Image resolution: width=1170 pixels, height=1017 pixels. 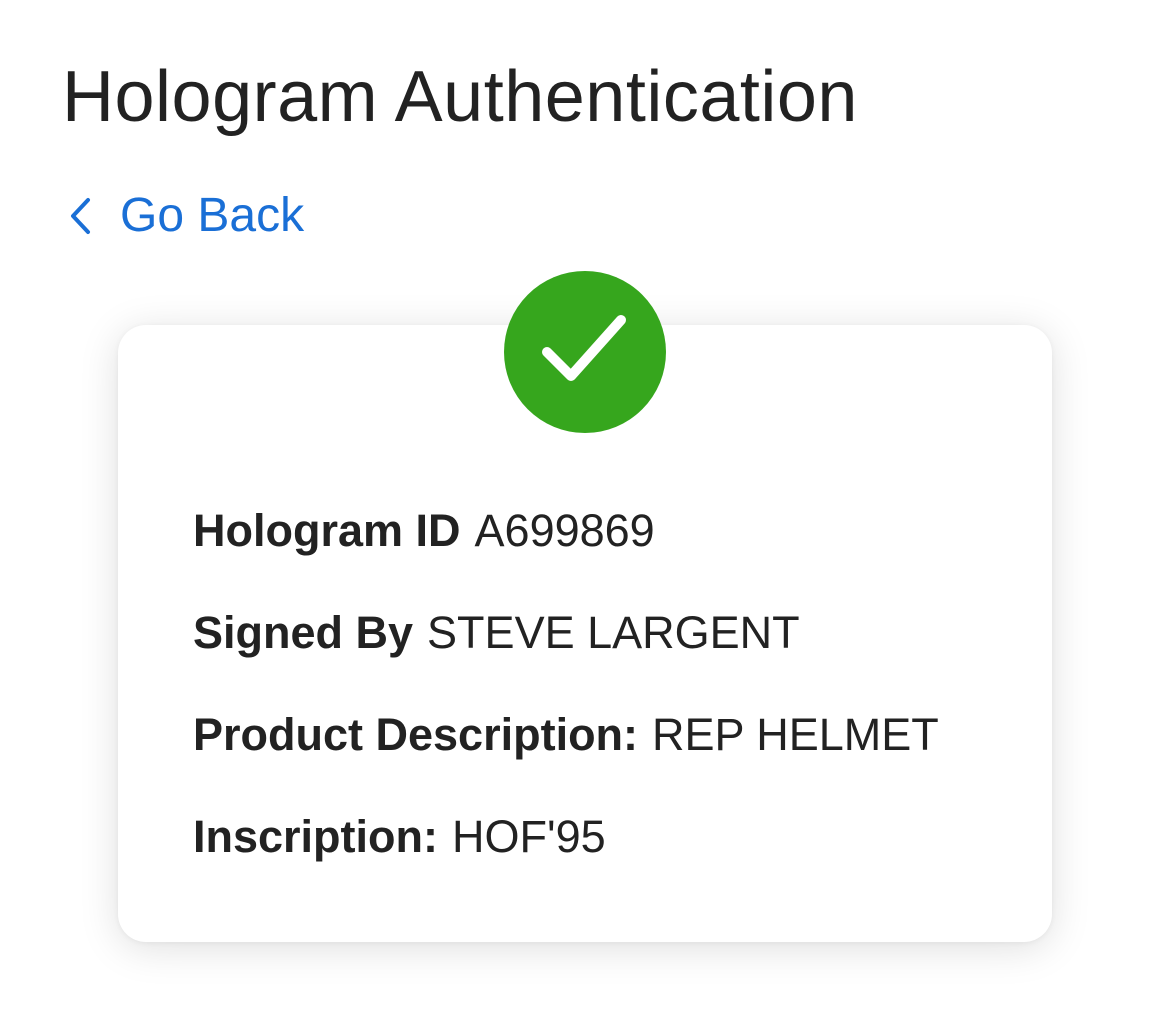 What do you see at coordinates (618, 837) in the screenshot?
I see `detail-row-inscription: Inscription: HOF'95` at bounding box center [618, 837].